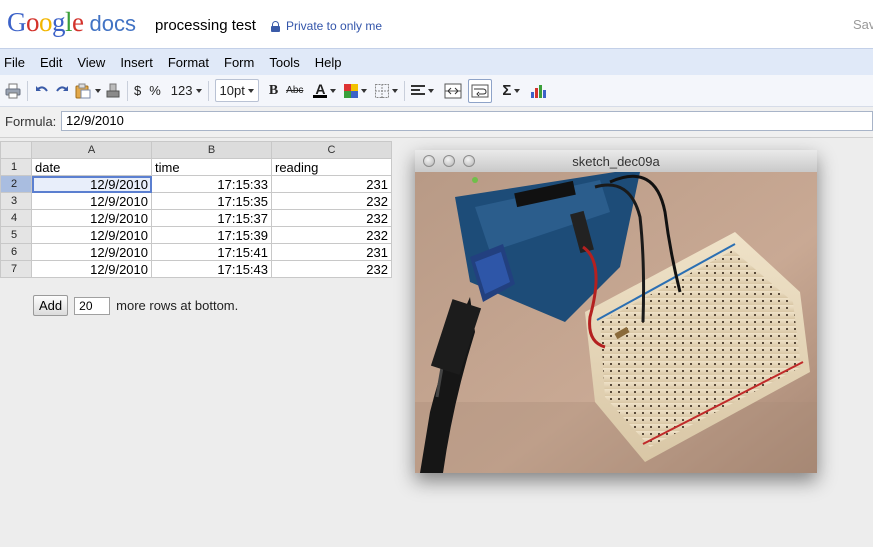 Image resolution: width=873 pixels, height=547 pixels. Describe the element at coordinates (17, 22) in the screenshot. I see `logo-letter: G` at that location.